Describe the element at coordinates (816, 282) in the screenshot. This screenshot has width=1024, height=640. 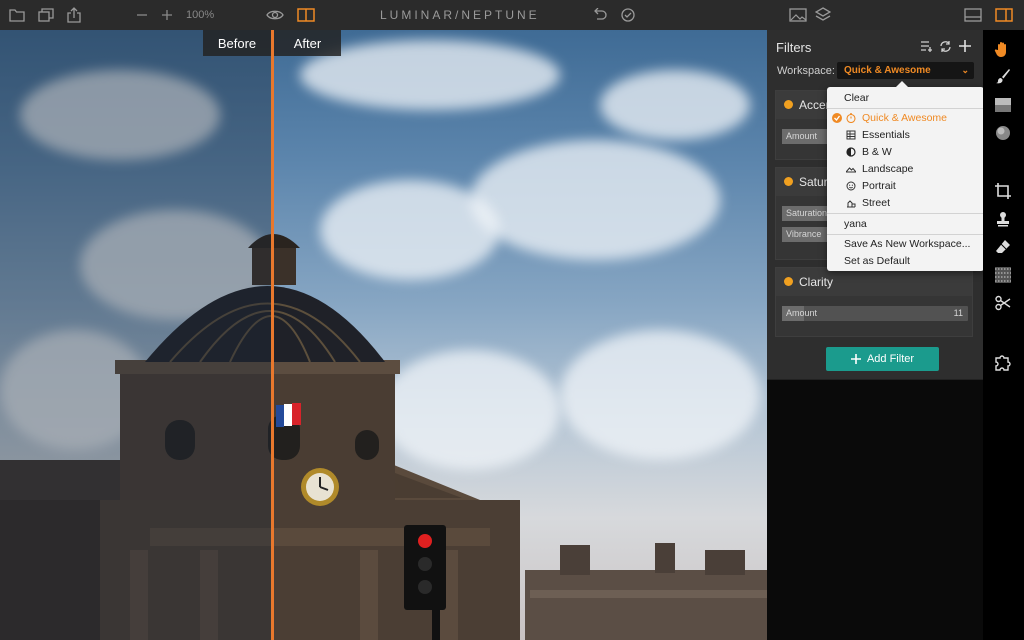
I see `card-title: Clarity` at that location.